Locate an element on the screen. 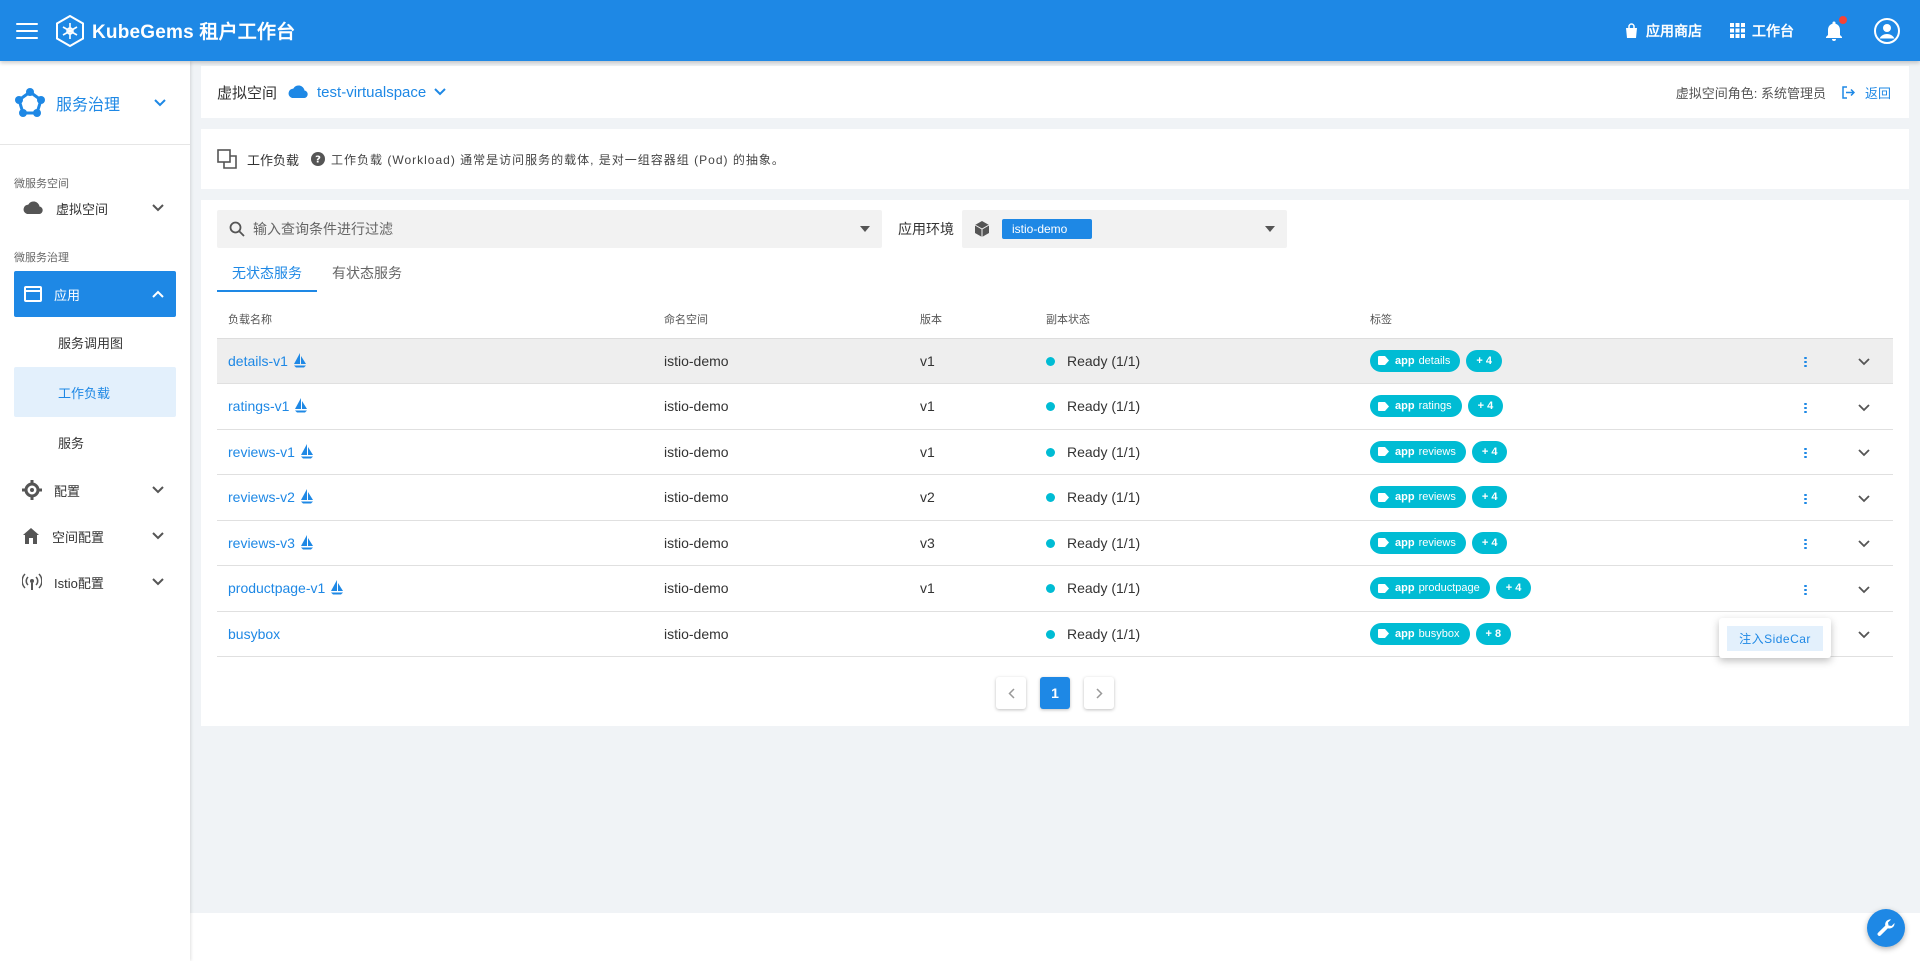 Image resolution: width=1920 pixels, height=961 pixels. label-chip: app busybox is located at coordinates (1420, 633).